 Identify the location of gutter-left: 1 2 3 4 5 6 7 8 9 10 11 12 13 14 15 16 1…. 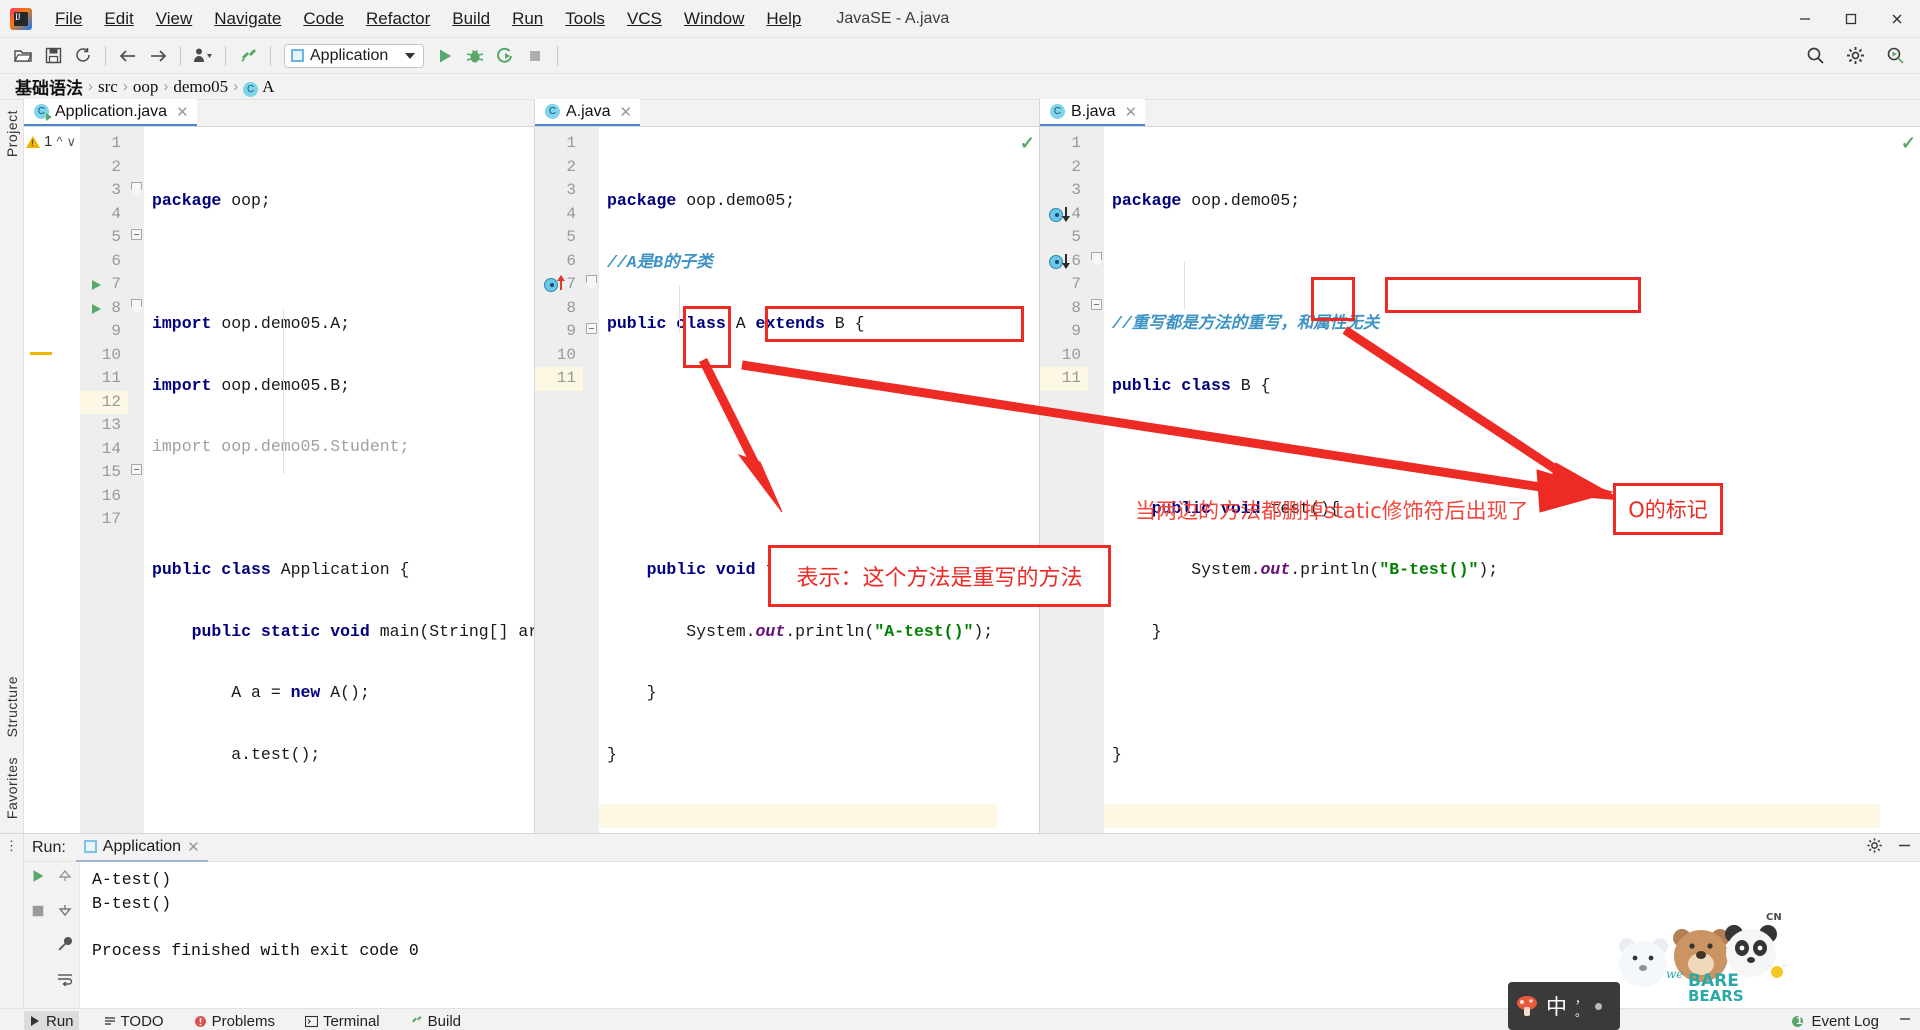
(104, 480).